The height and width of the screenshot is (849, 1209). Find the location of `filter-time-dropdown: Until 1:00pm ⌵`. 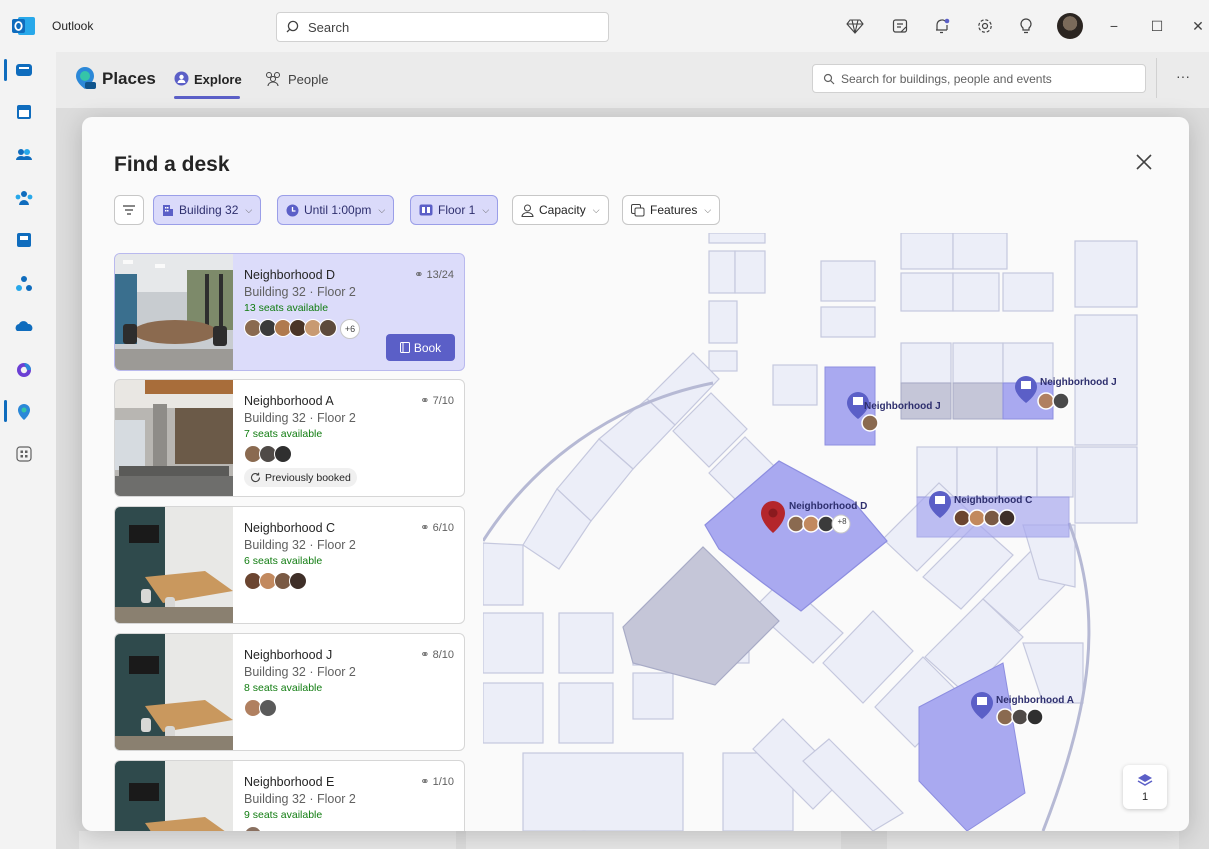

filter-time-dropdown: Until 1:00pm ⌵ is located at coordinates (336, 210).